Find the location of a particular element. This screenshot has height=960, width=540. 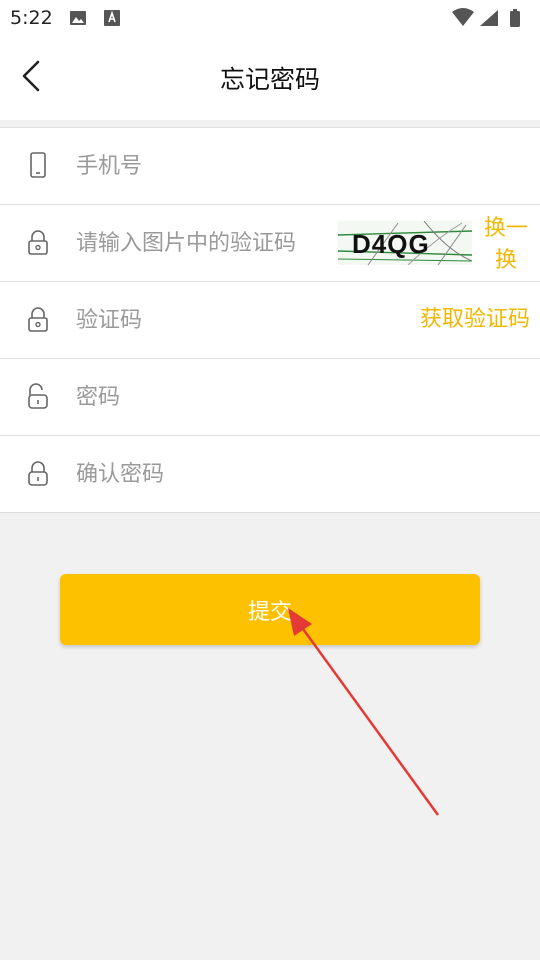

phone-row is located at coordinates (270, 166).